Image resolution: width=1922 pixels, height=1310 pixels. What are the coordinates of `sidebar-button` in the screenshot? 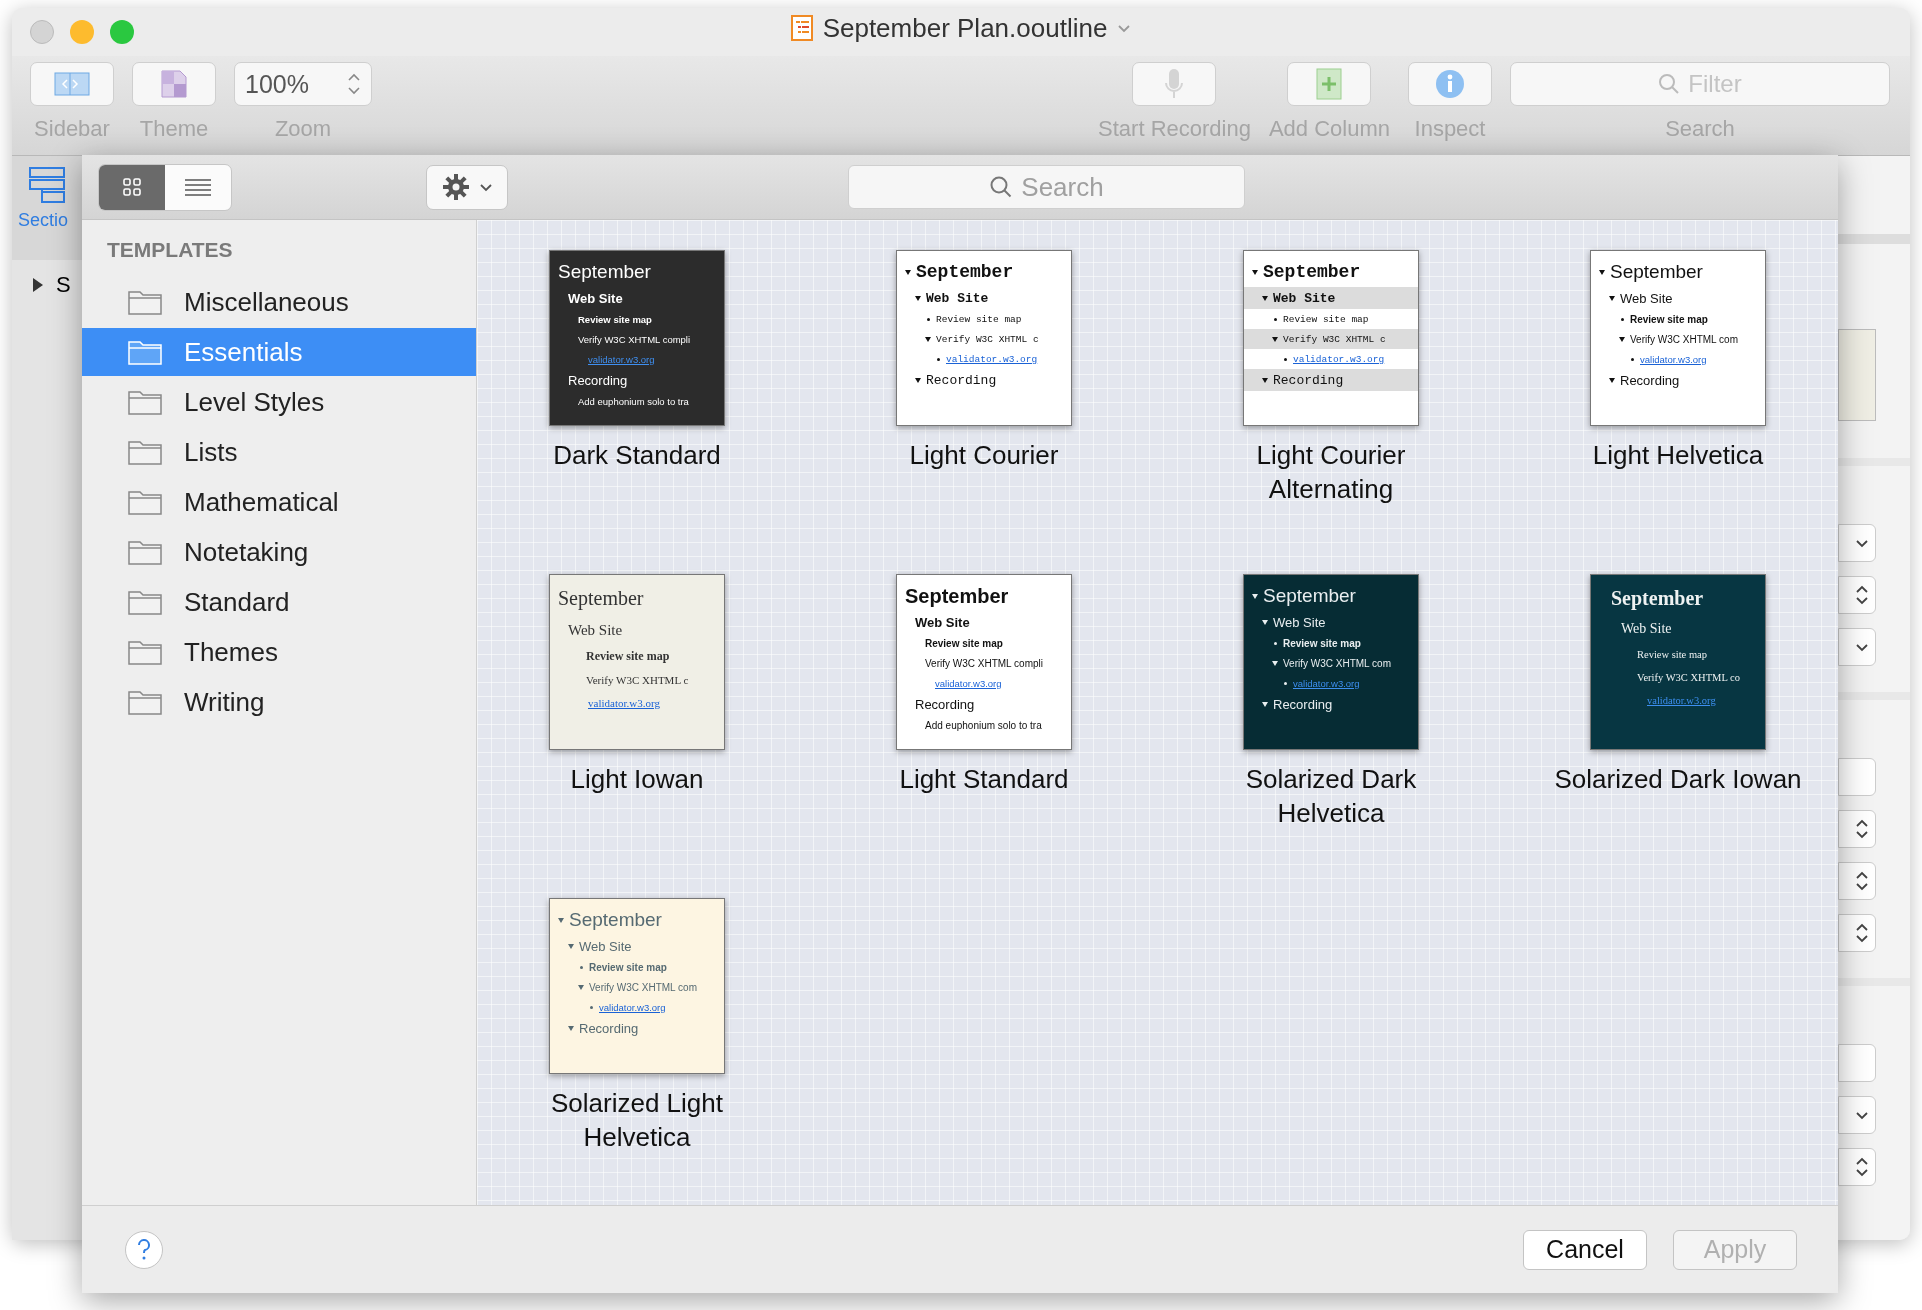 It's located at (72, 84).